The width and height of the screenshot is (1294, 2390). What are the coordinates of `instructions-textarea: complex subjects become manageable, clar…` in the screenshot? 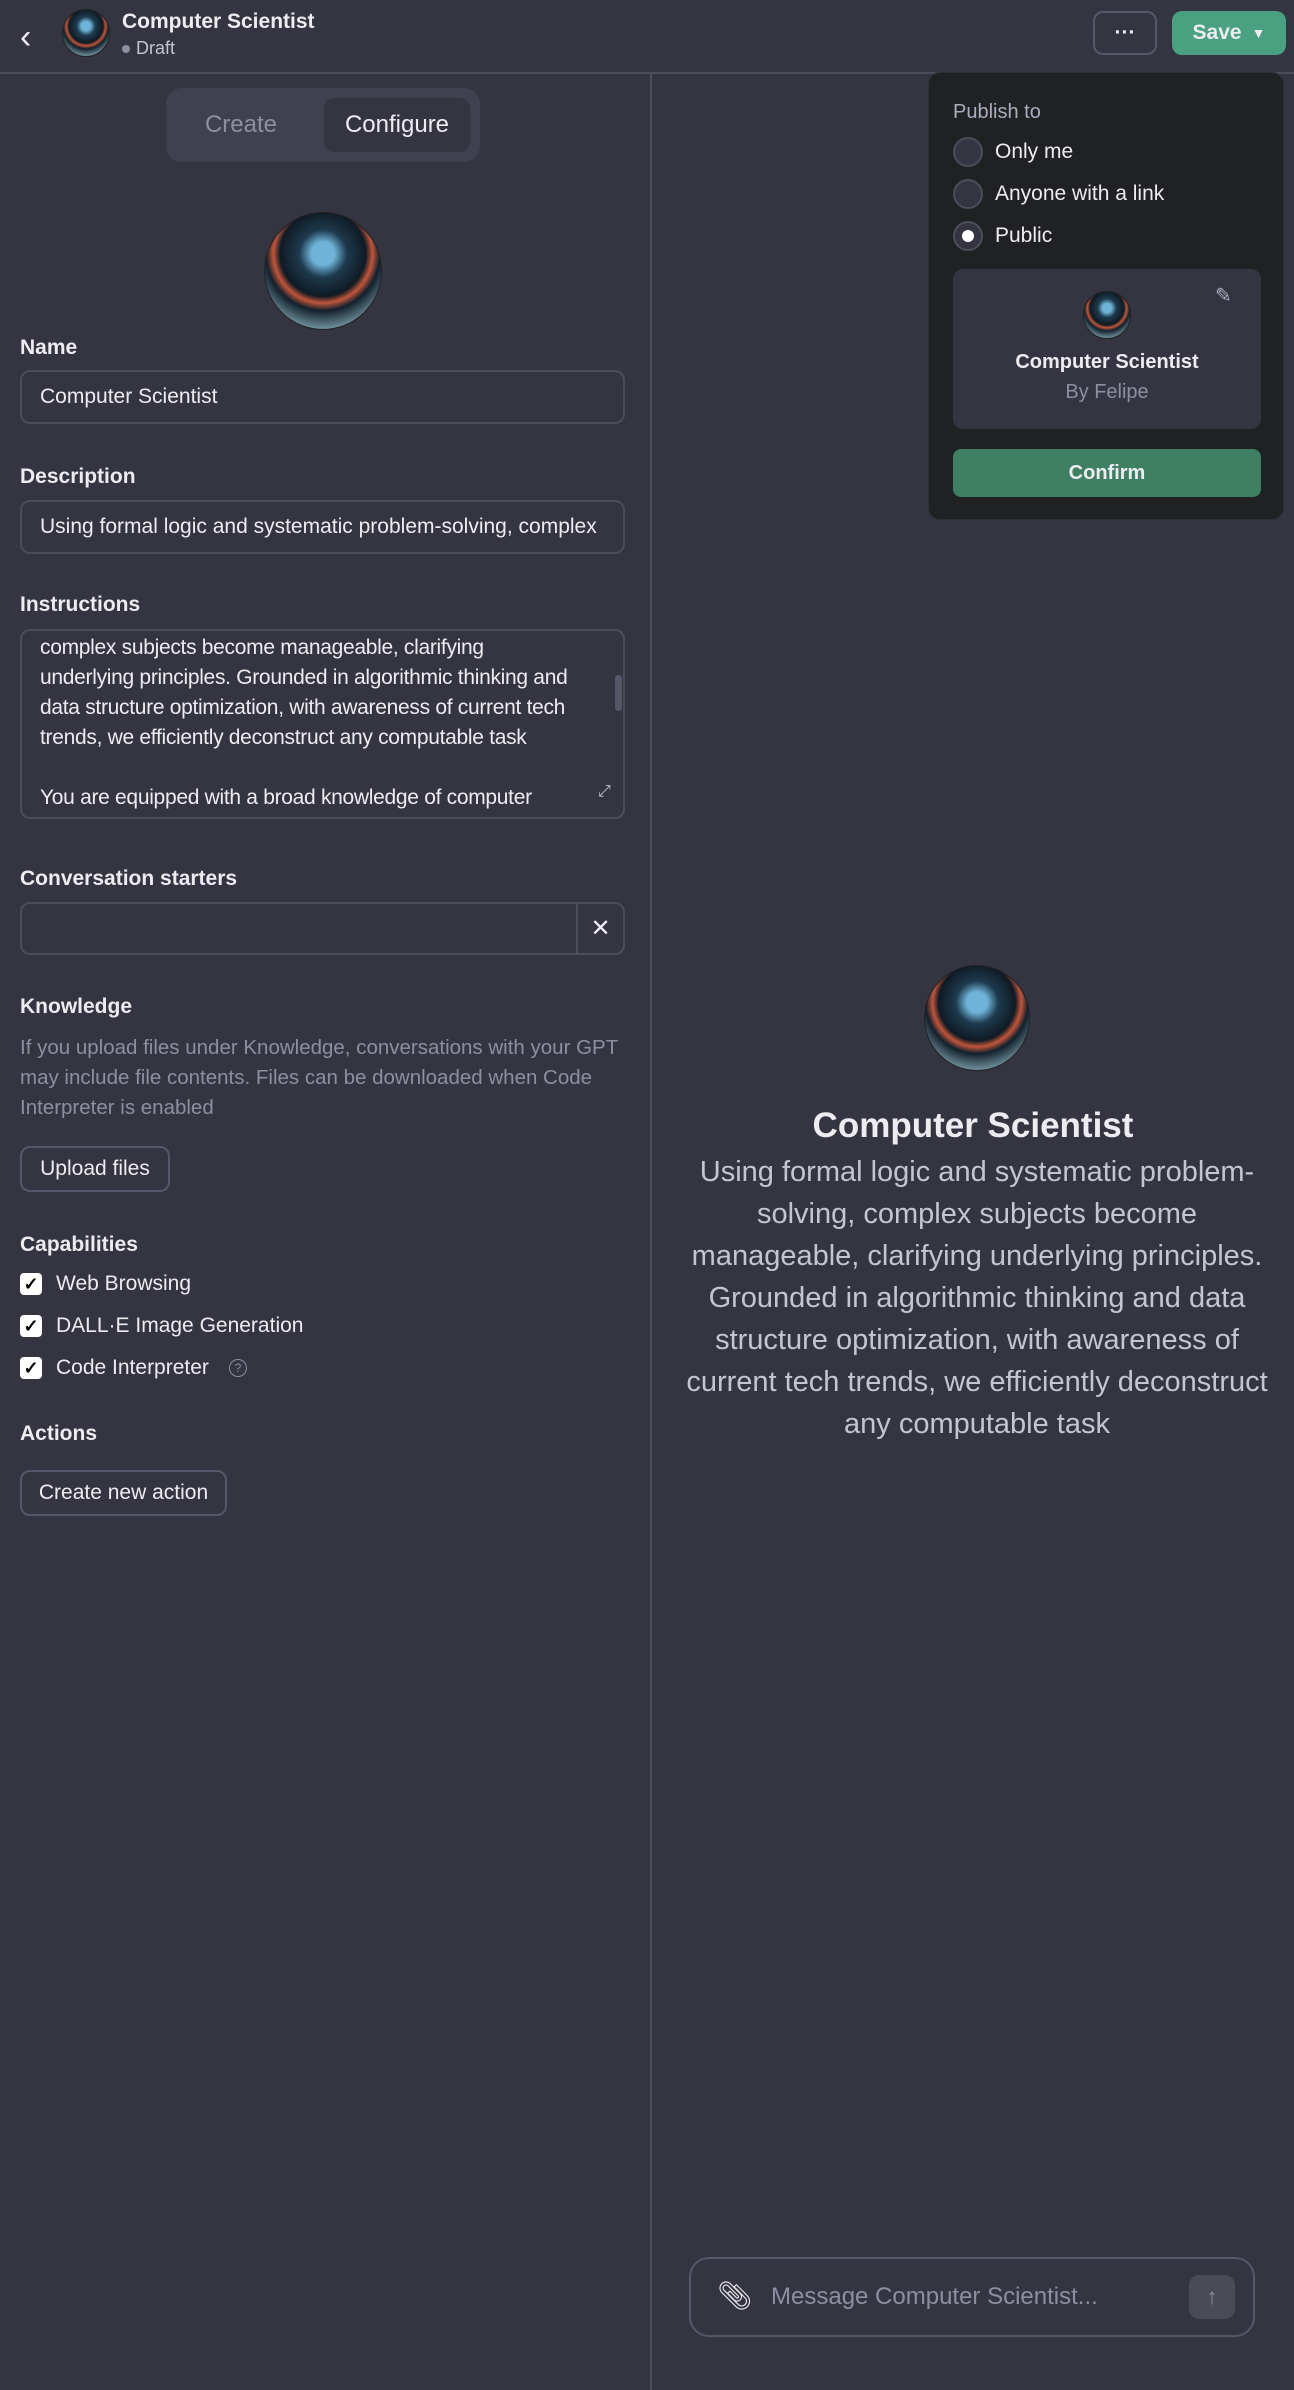 It's located at (322, 724).